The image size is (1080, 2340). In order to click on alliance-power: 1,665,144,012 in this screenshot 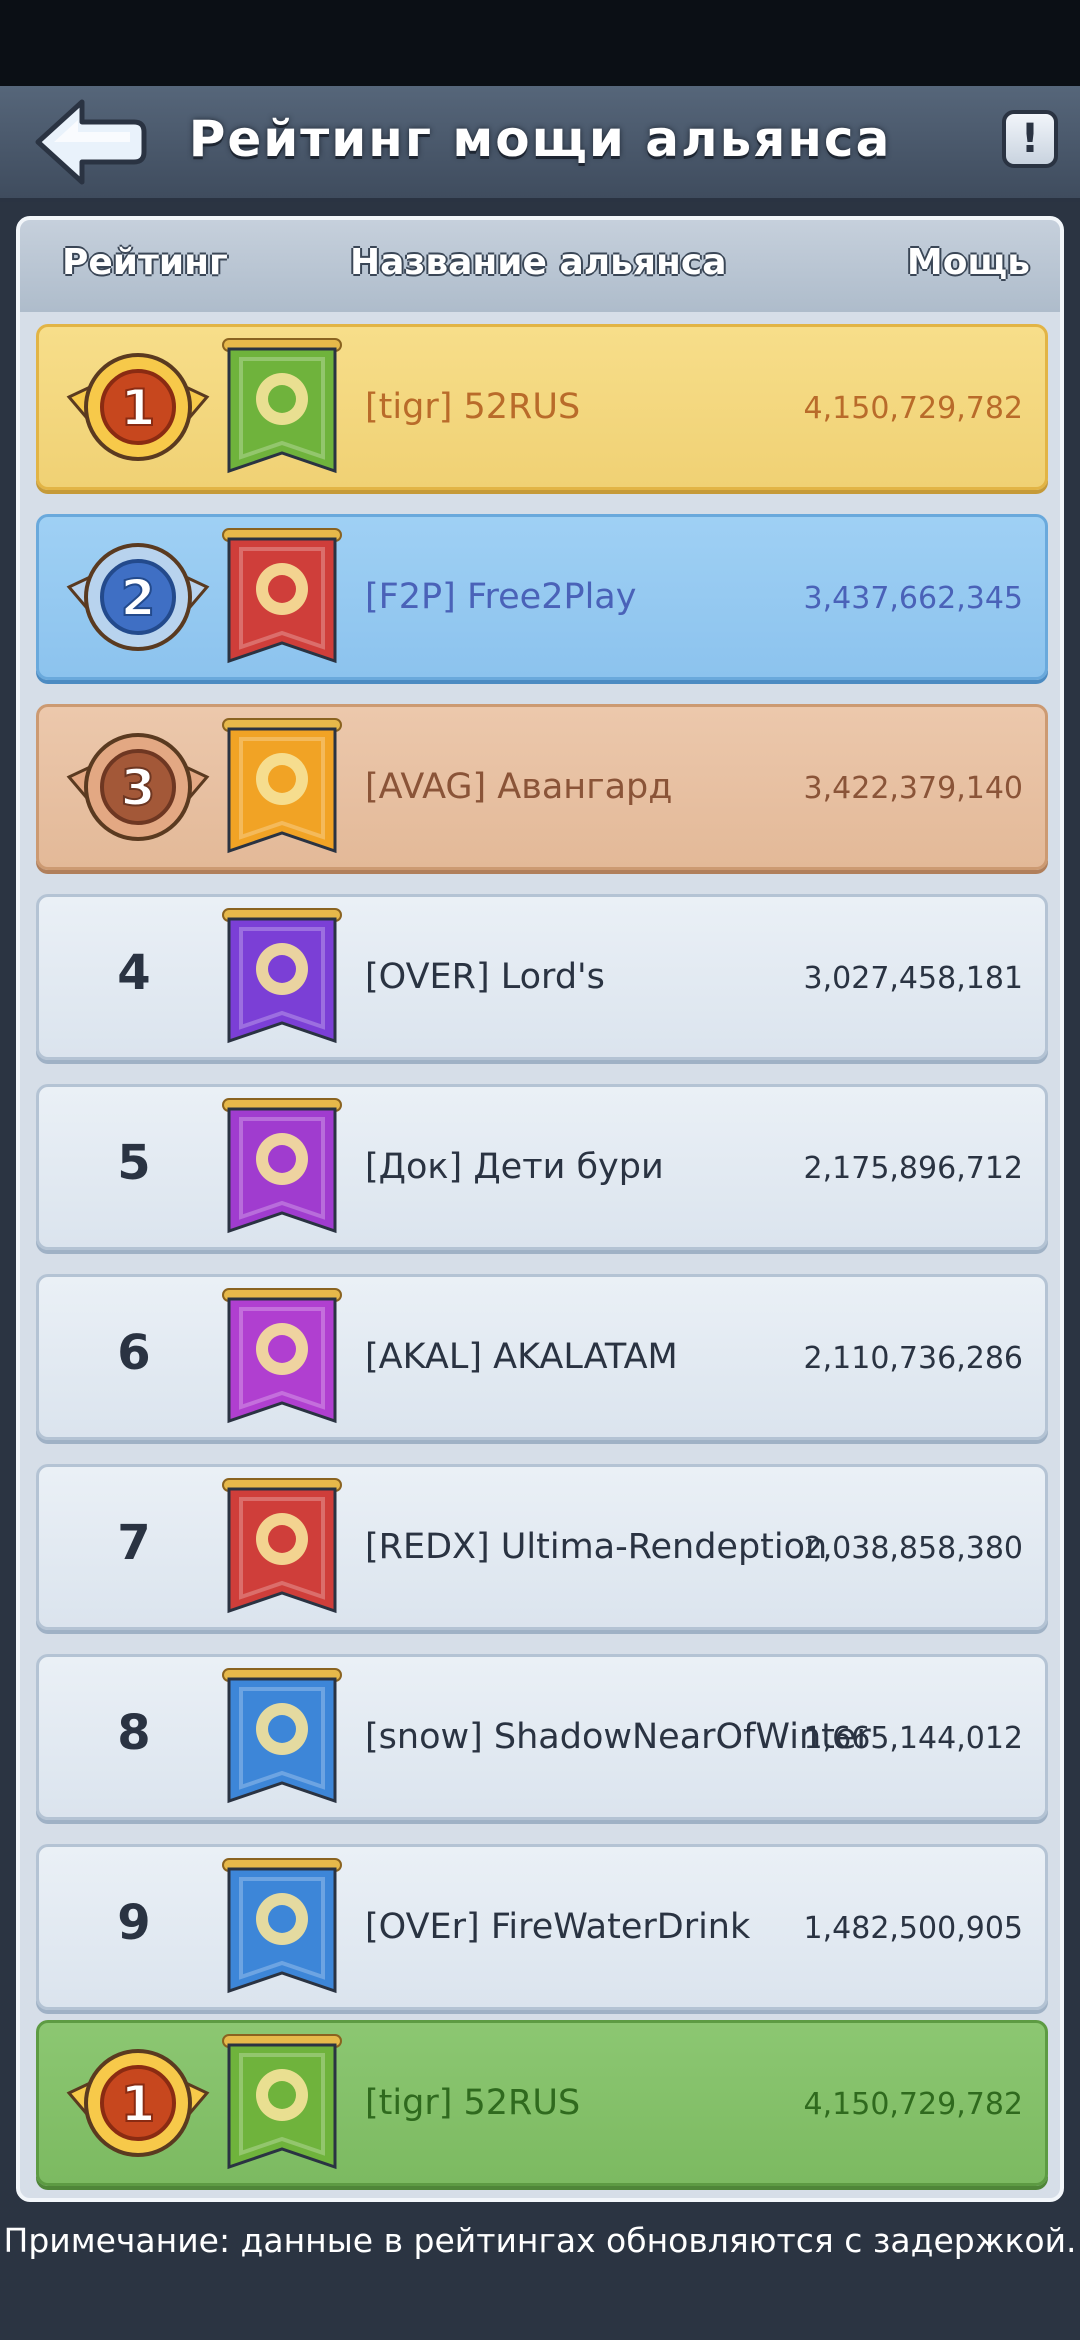, I will do `click(913, 1738)`.